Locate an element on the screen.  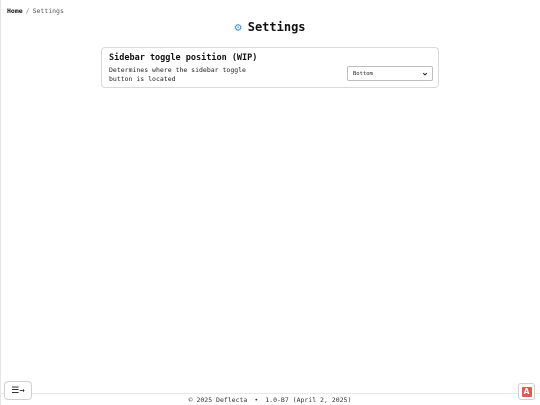
sidebar-toggle-button: ☰→ is located at coordinates (18, 390).